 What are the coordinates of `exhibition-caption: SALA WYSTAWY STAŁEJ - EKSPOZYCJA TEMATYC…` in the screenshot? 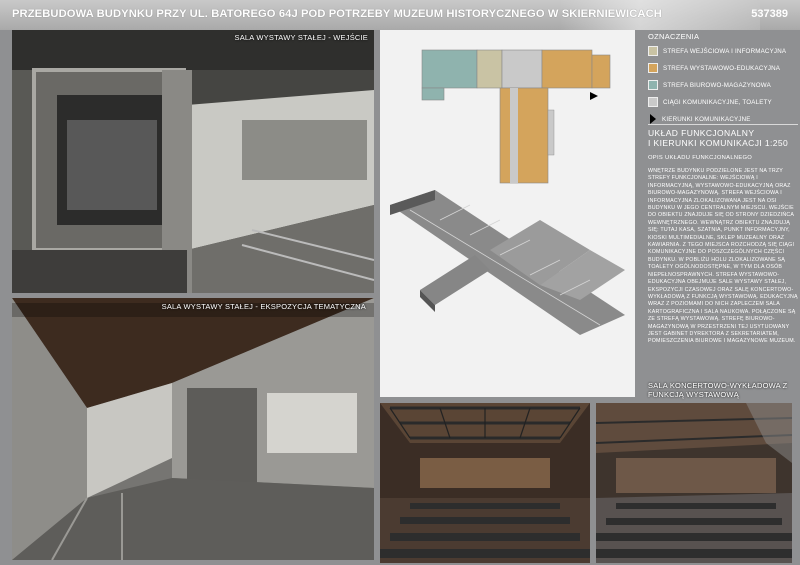 It's located at (263, 306).